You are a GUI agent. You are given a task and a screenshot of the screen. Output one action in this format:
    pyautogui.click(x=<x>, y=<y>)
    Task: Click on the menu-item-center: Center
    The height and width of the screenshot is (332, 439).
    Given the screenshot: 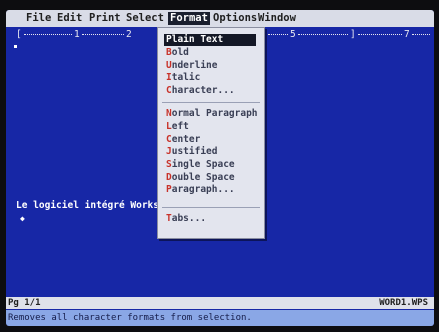 What is the action you would take?
    pyautogui.click(x=183, y=140)
    